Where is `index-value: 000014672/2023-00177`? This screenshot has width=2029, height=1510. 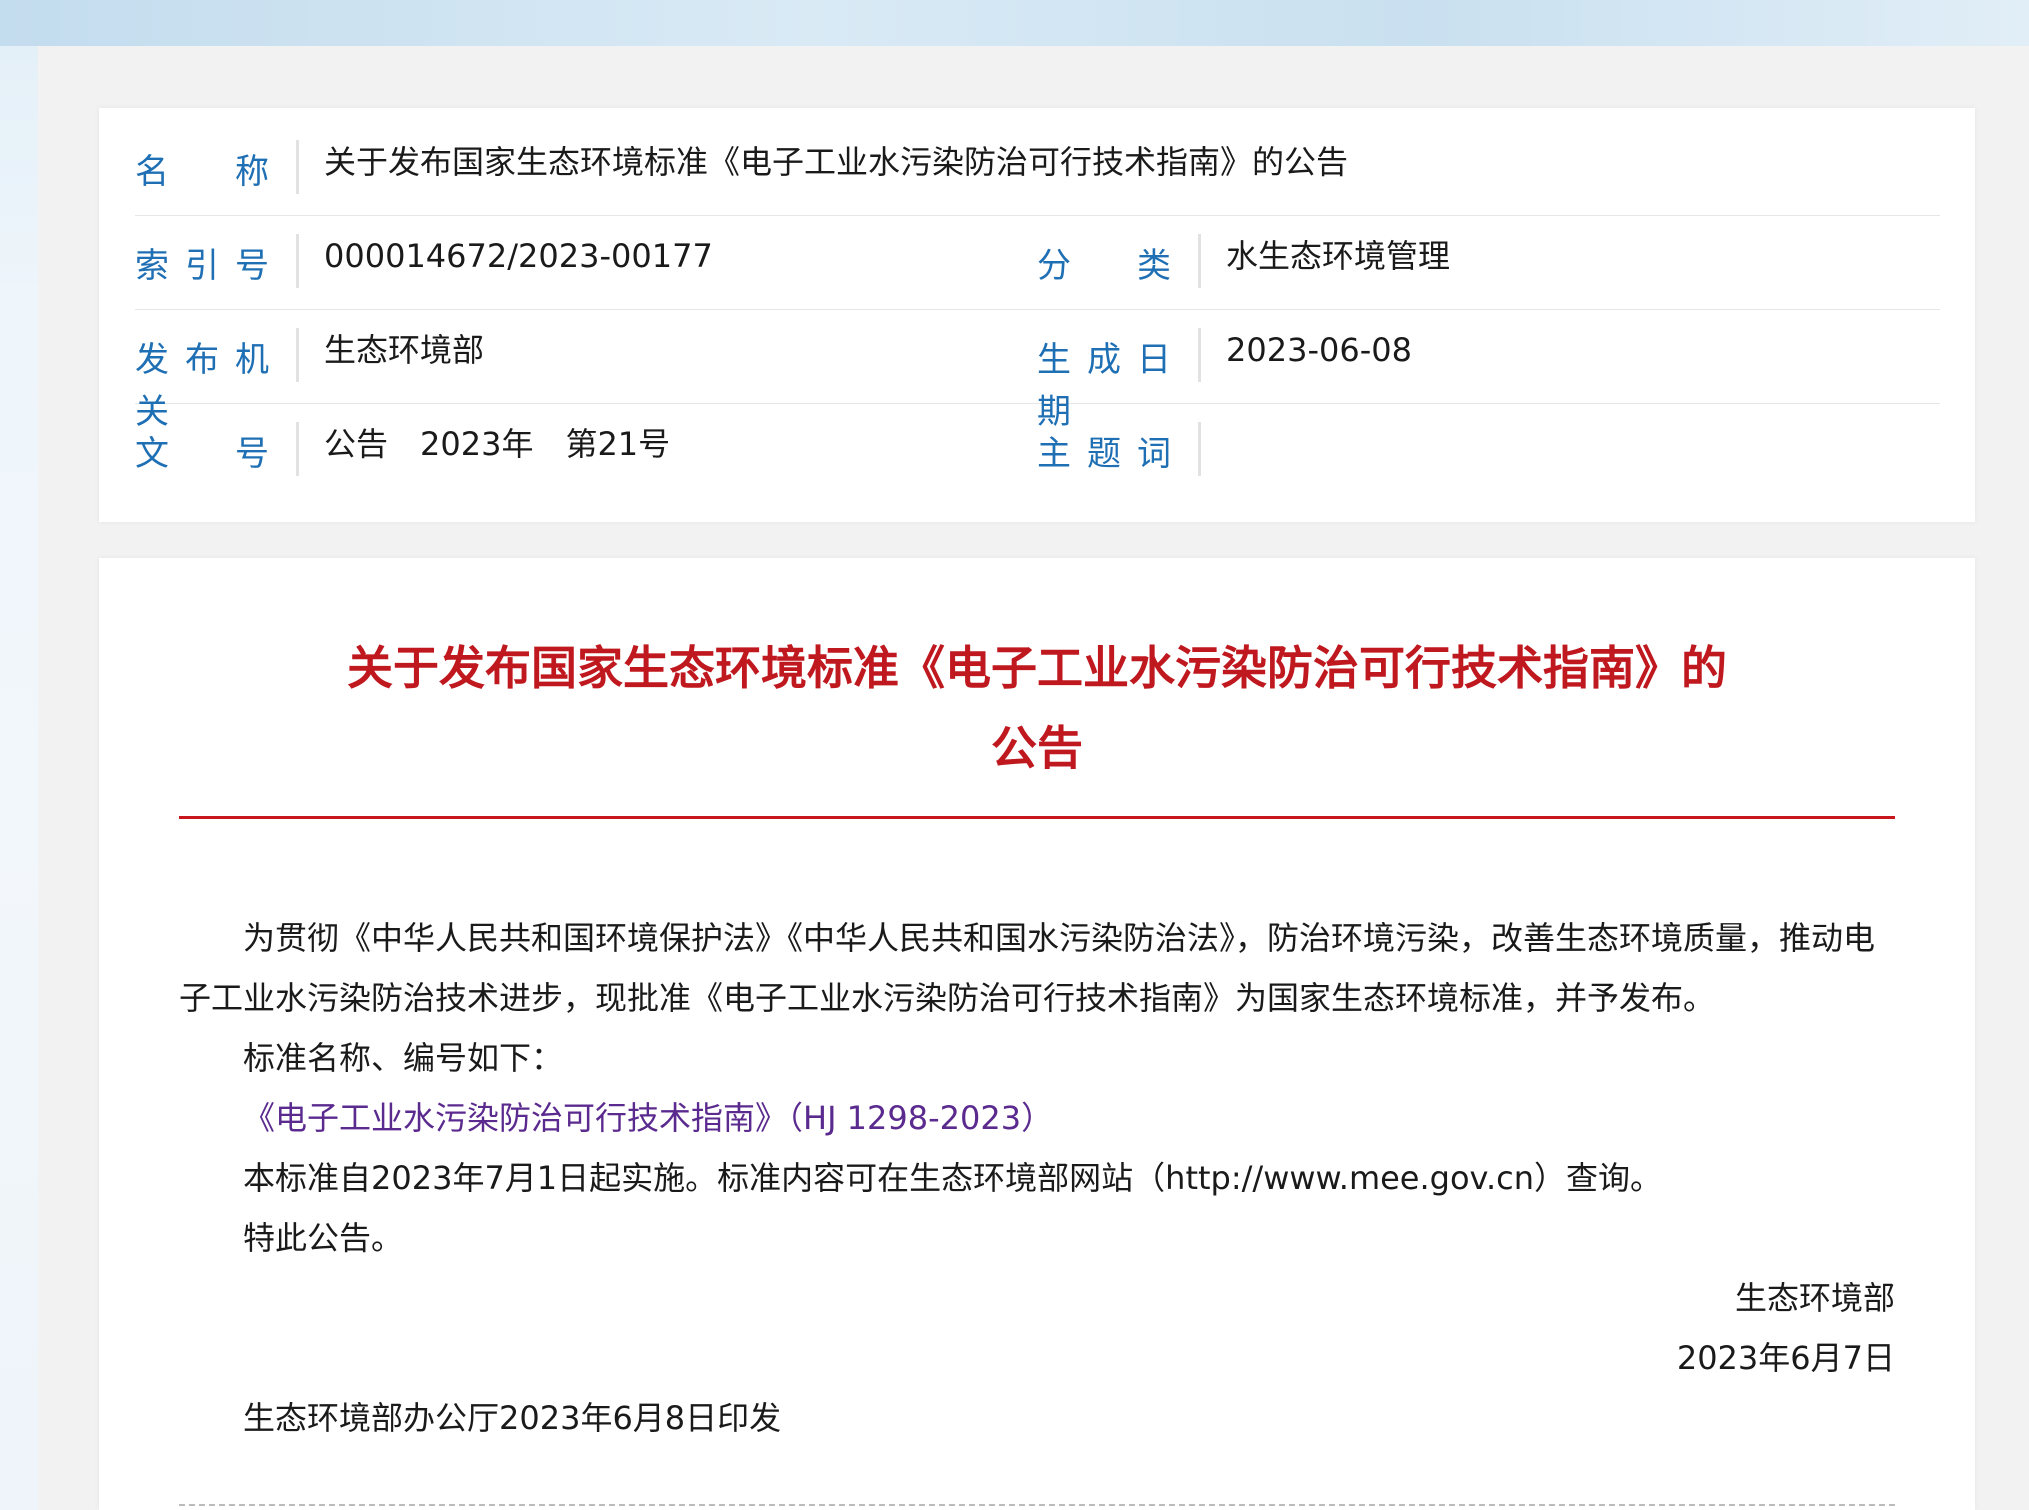 index-value: 000014672/2023-00177 is located at coordinates (518, 256).